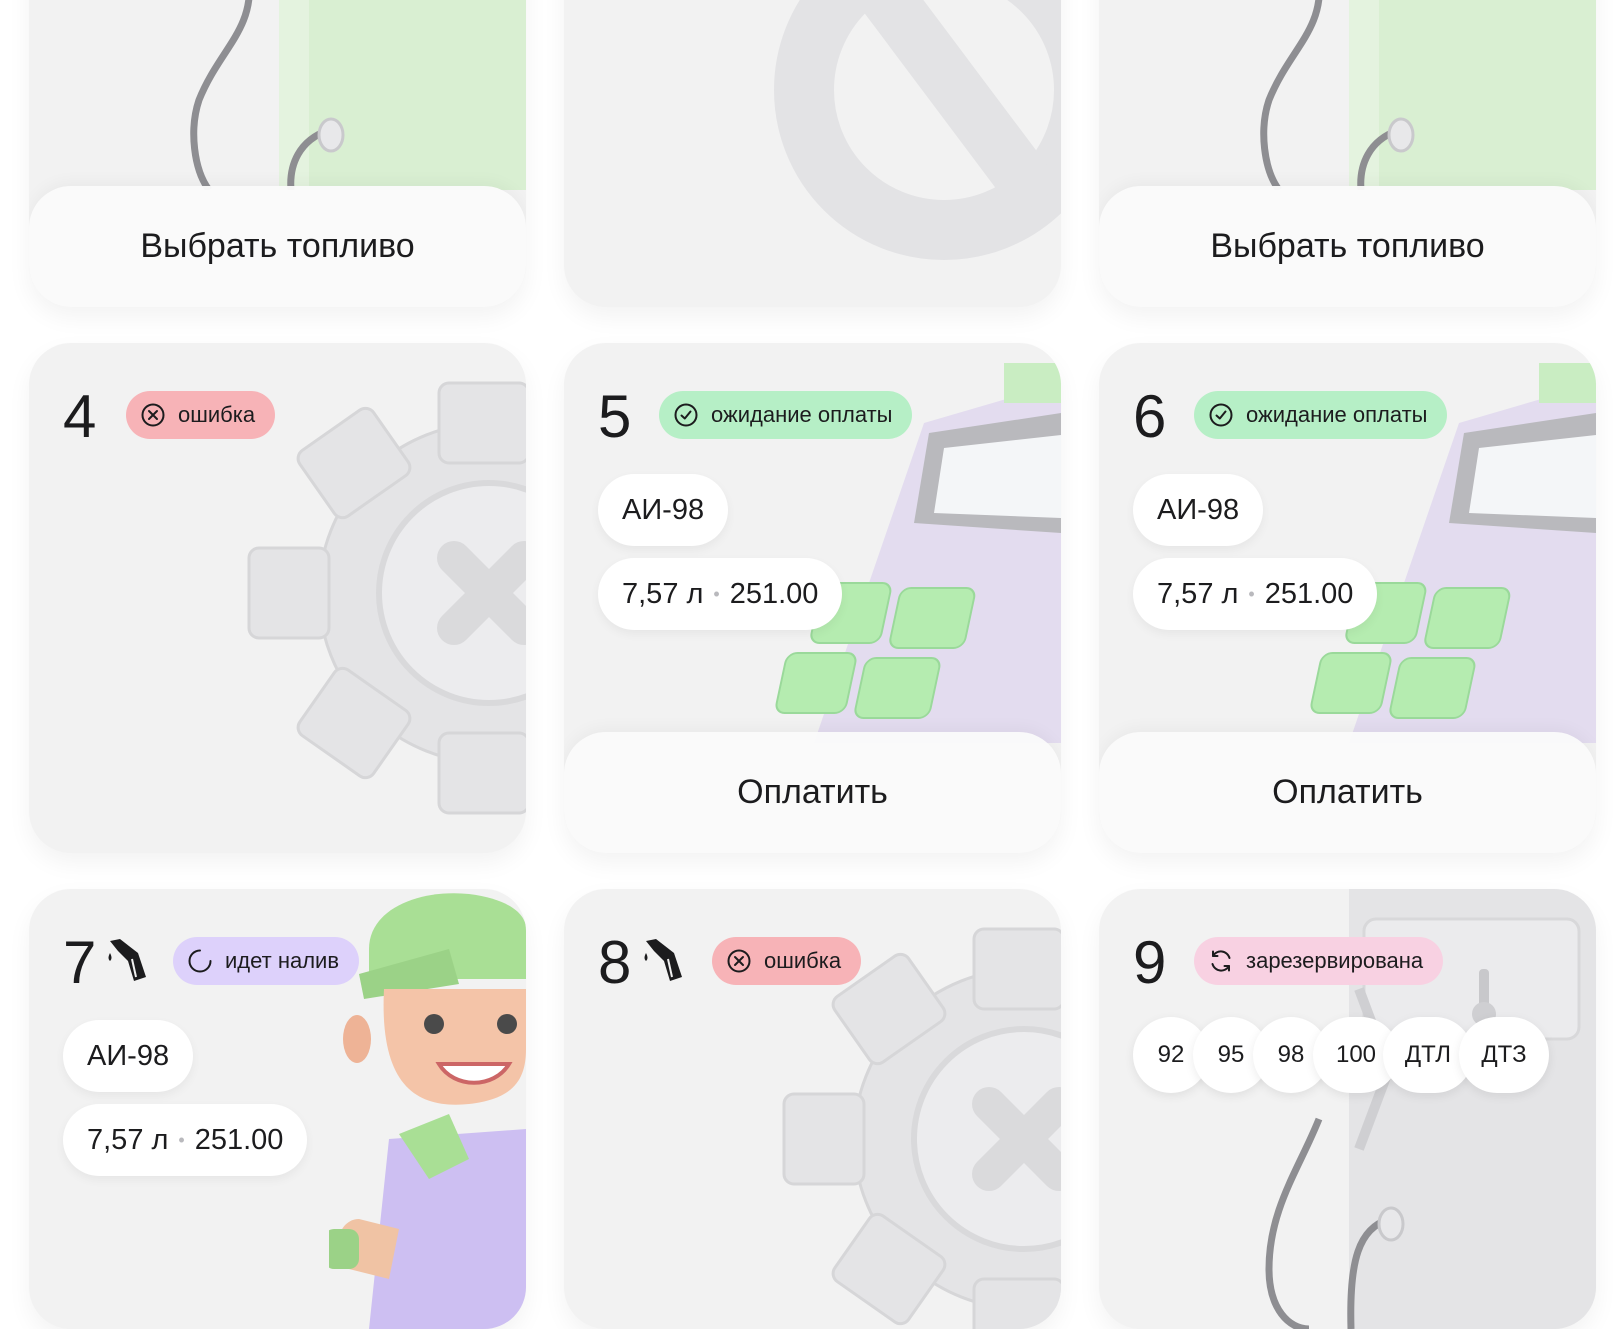  I want to click on blocked-icon, so click(917, 130).